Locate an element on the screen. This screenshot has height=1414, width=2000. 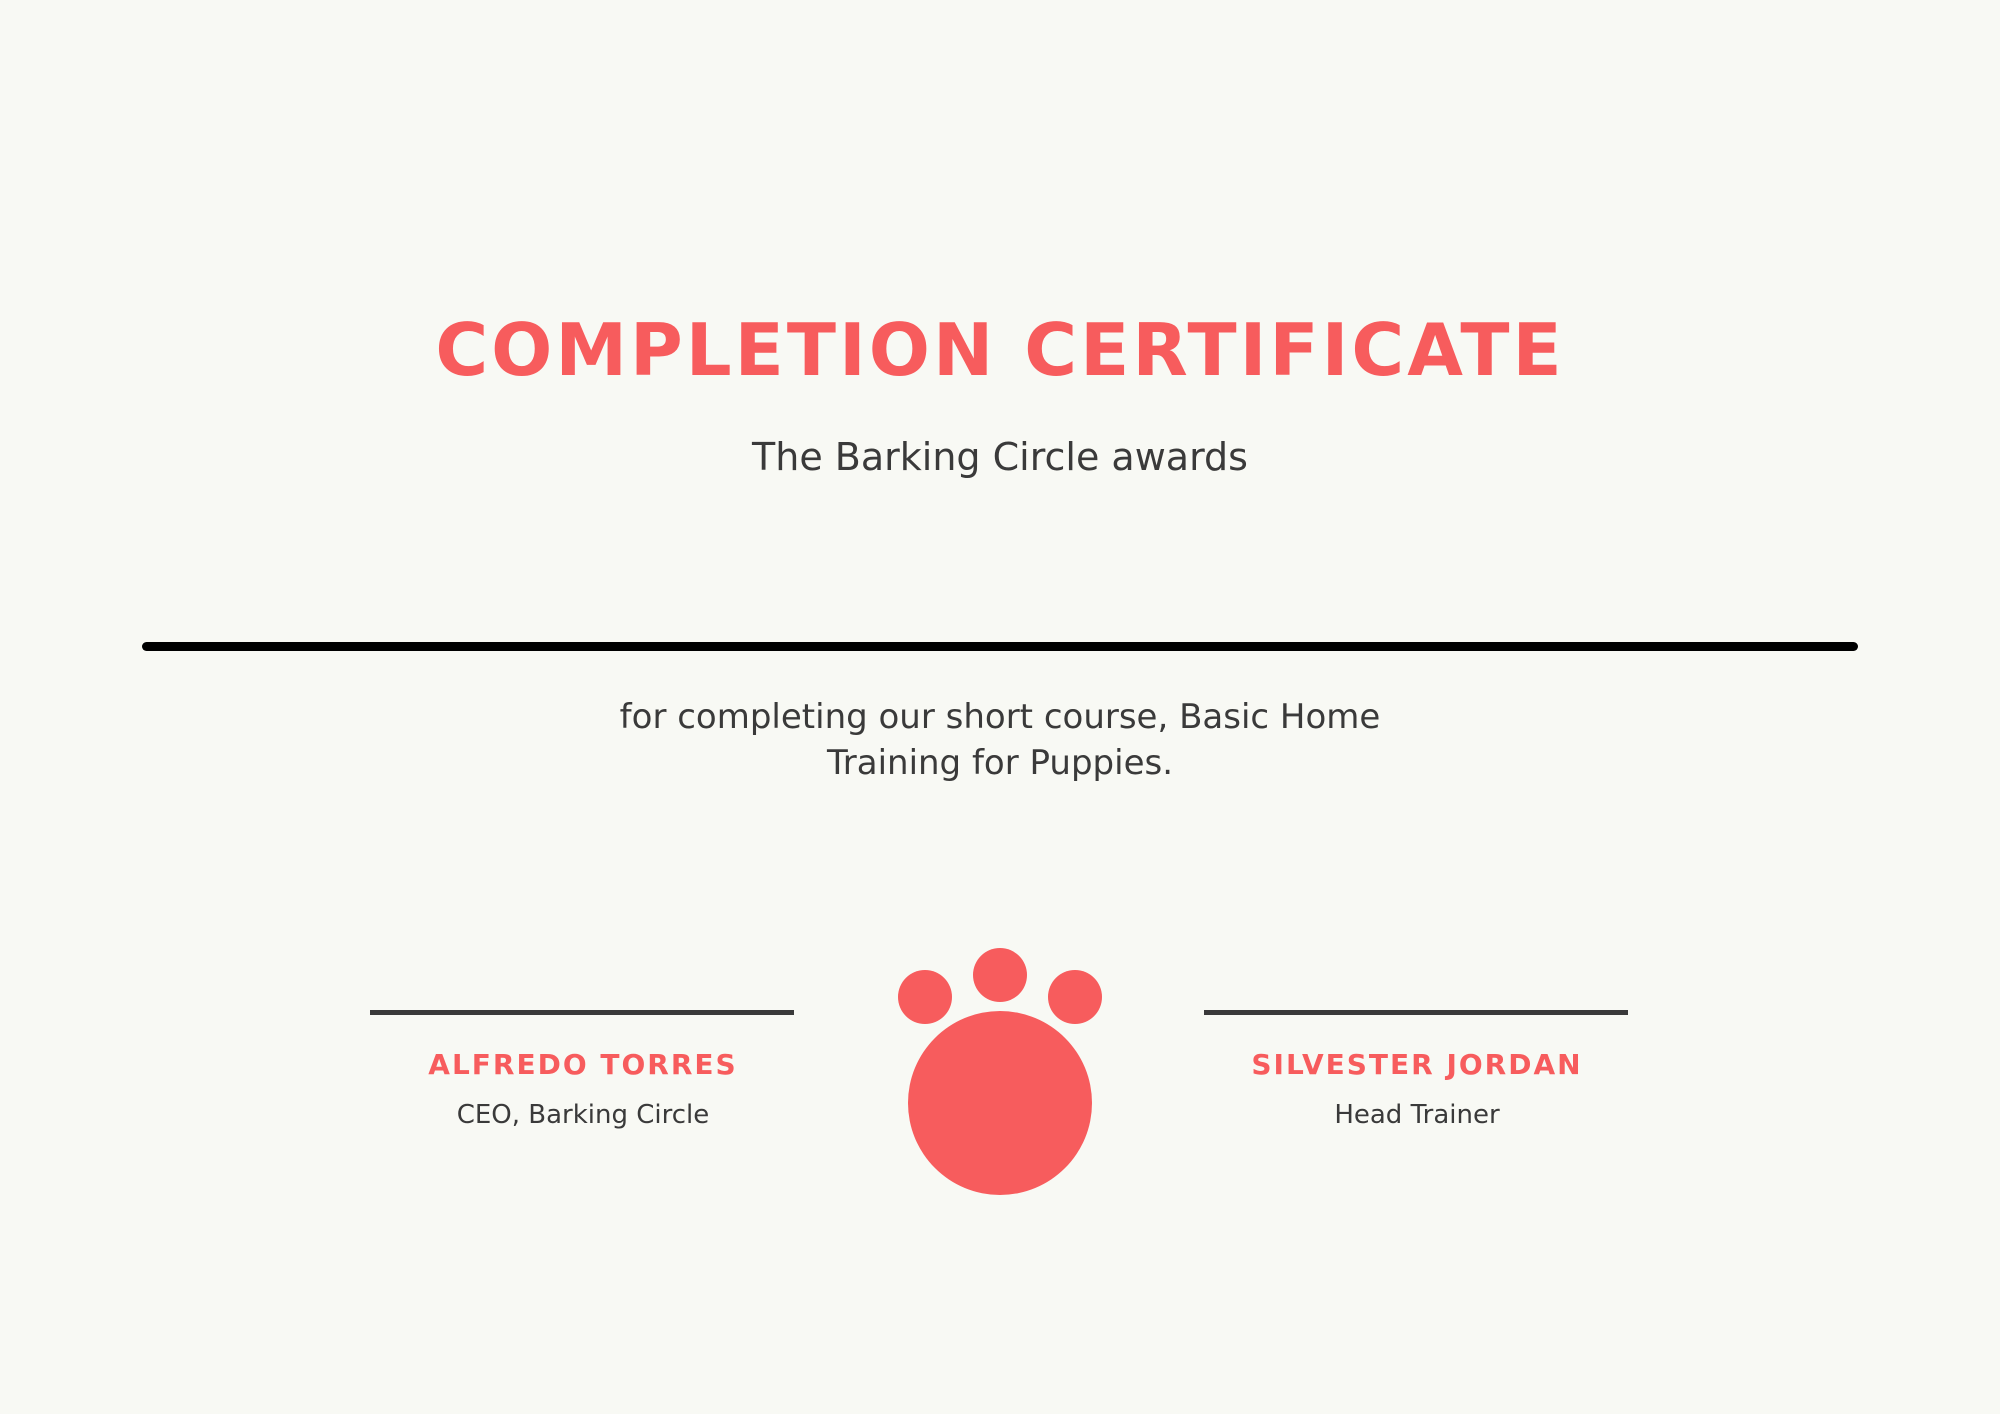
recipient-name-line is located at coordinates (1000, 646).